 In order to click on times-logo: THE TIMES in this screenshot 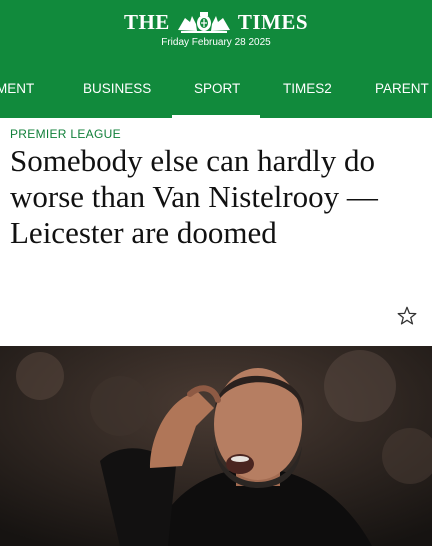, I will do `click(216, 22)`.